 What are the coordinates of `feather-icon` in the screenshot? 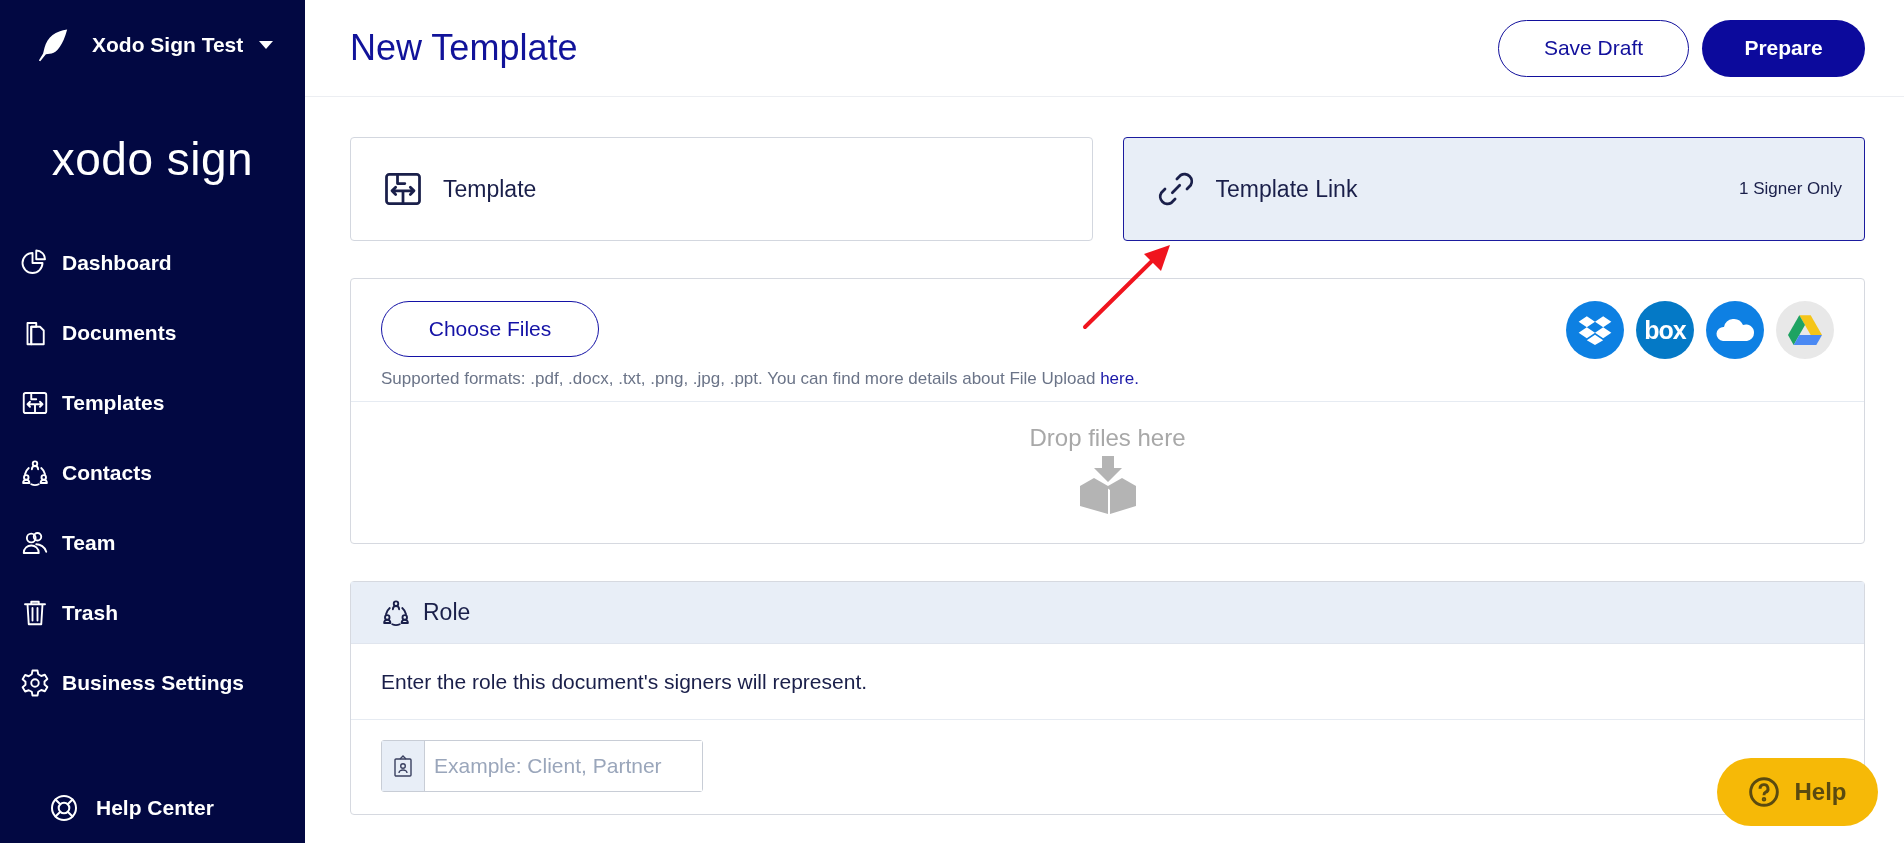 It's located at (53, 44).